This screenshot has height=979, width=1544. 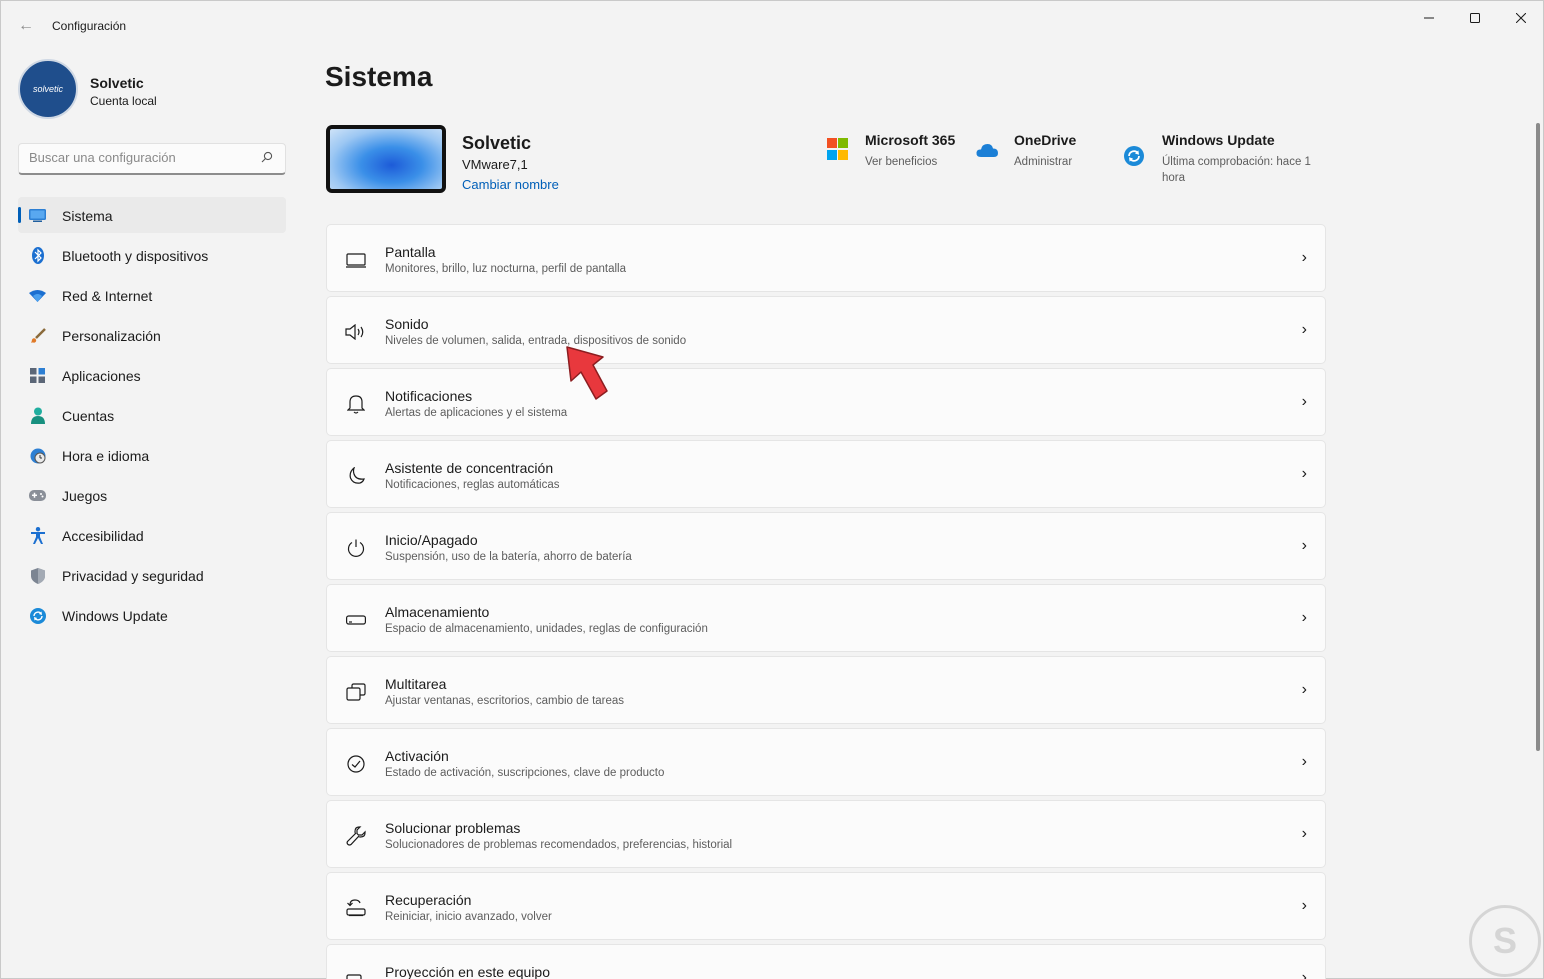 I want to click on monitor-icon, so click(x=37, y=215).